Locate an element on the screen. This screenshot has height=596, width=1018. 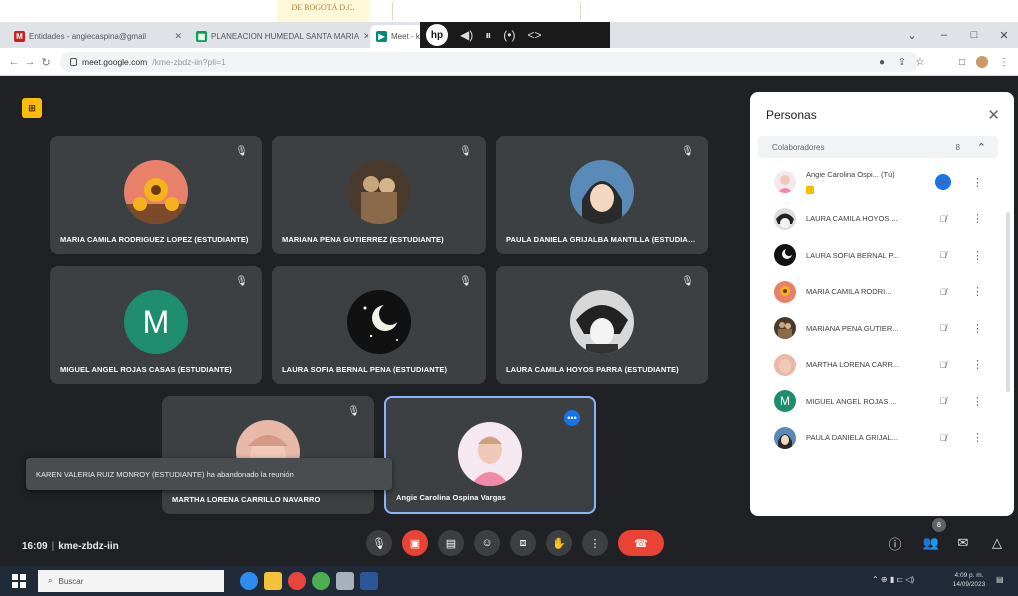
participant-tile: 🎙 MARIANA PENA GUTIERREZ (ESTUDIANTE) is located at coordinates (379, 195).